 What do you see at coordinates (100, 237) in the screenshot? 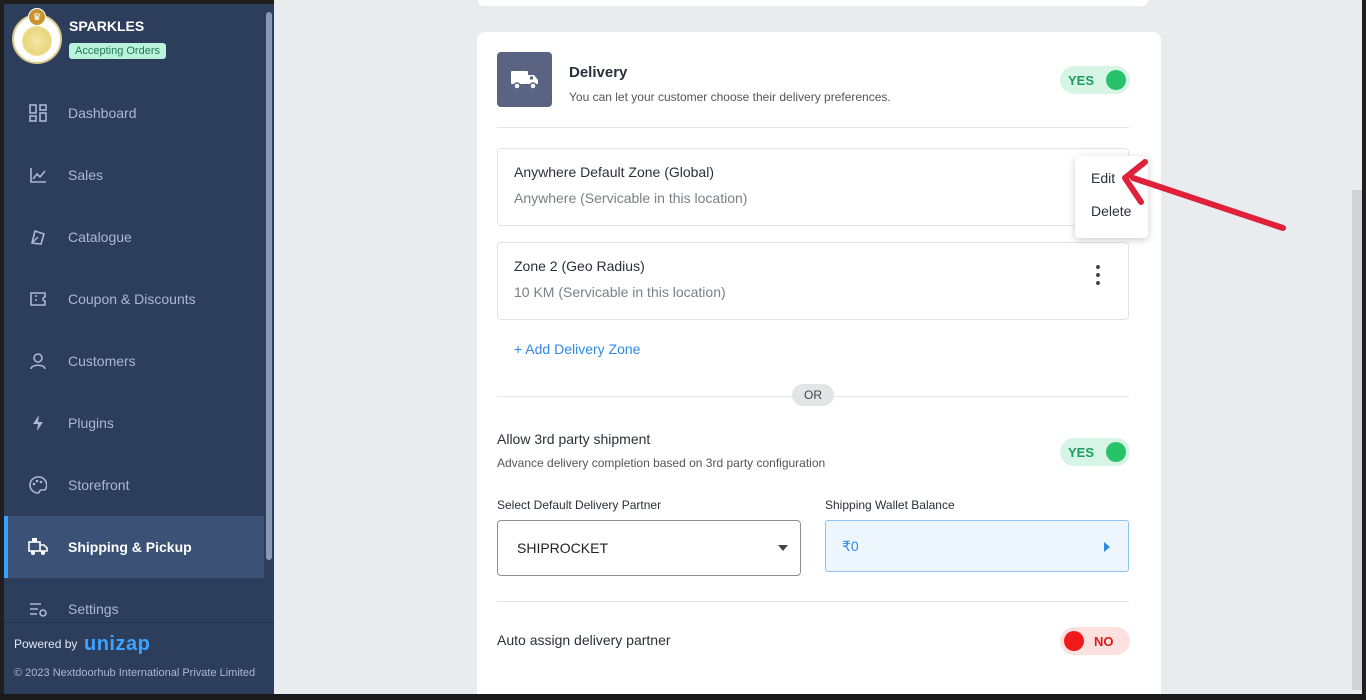
I see `sidebar-item-label: Catalogue` at bounding box center [100, 237].